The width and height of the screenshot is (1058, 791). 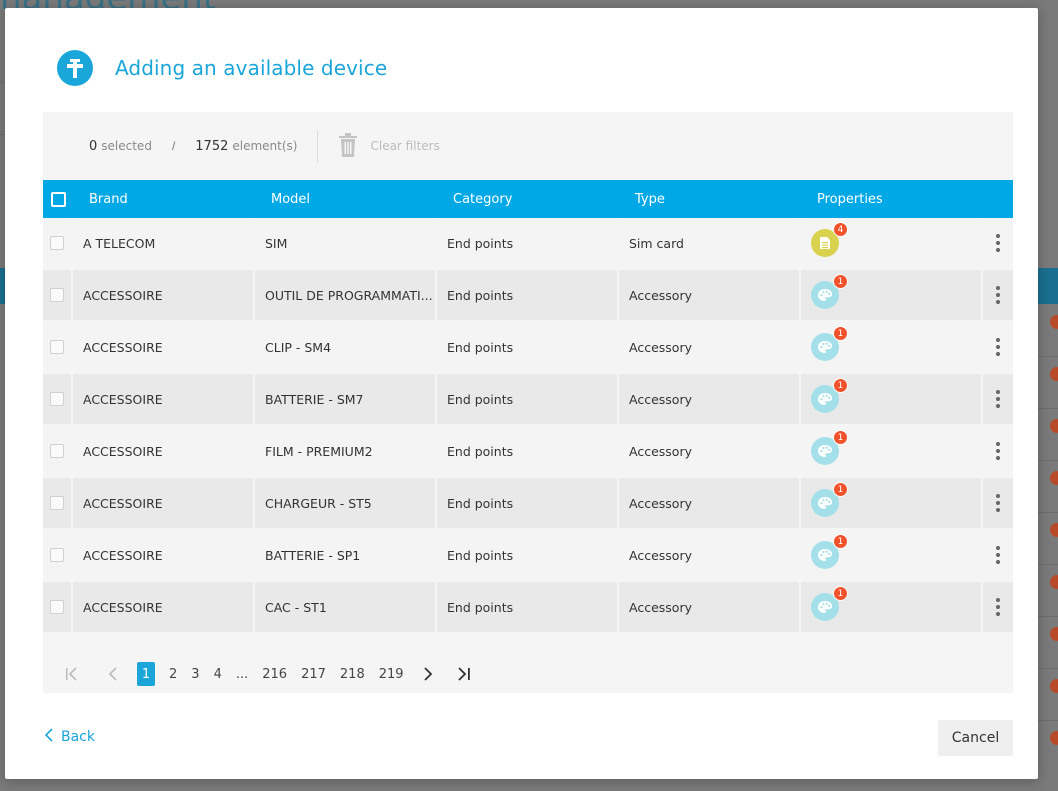 I want to click on cell-type: Sim card, so click(x=709, y=243).